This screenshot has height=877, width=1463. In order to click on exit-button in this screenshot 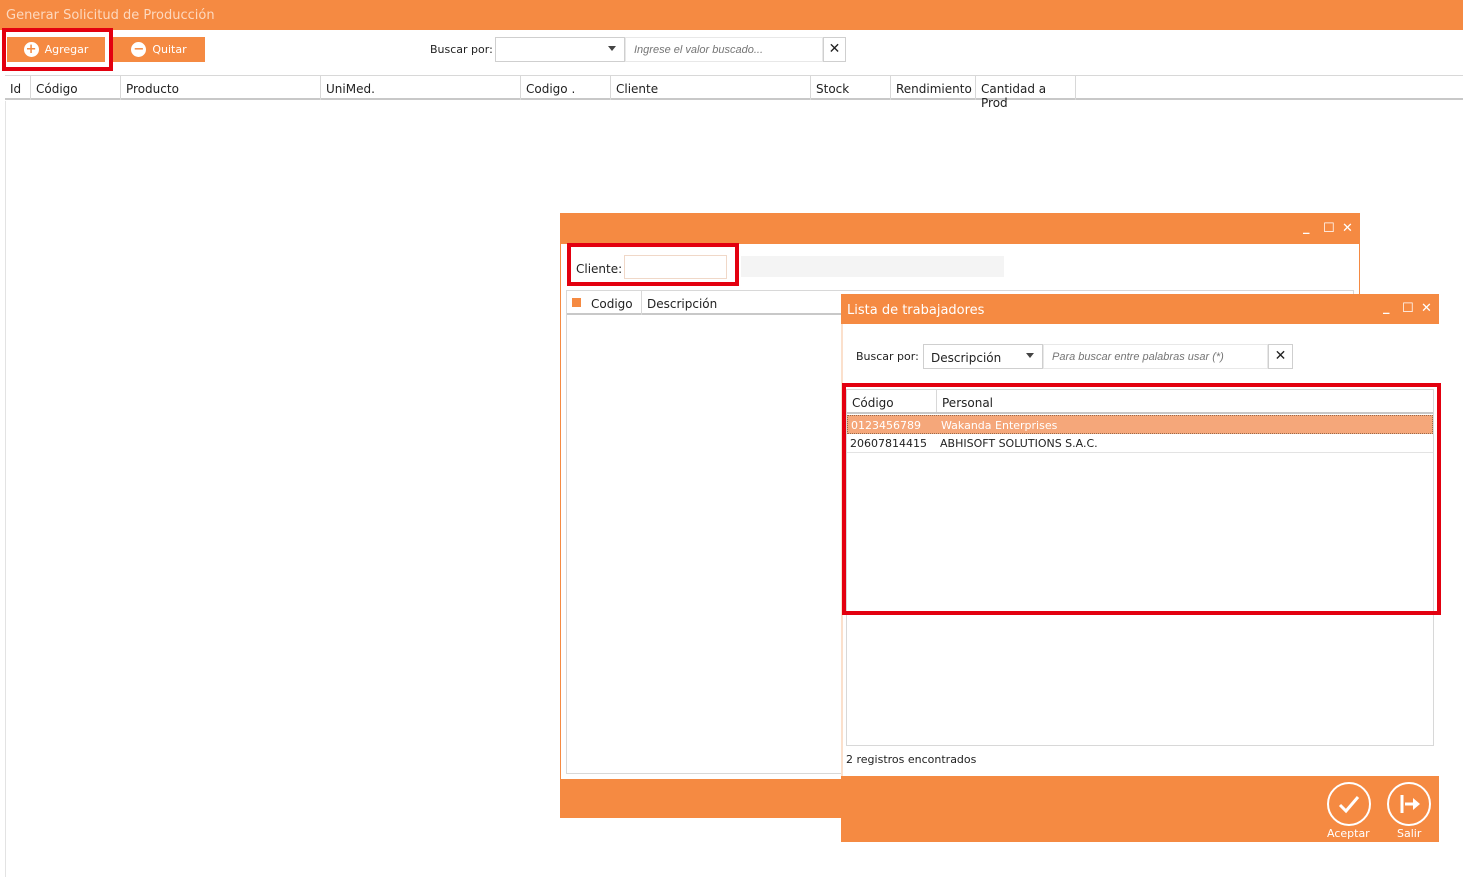, I will do `click(1409, 804)`.